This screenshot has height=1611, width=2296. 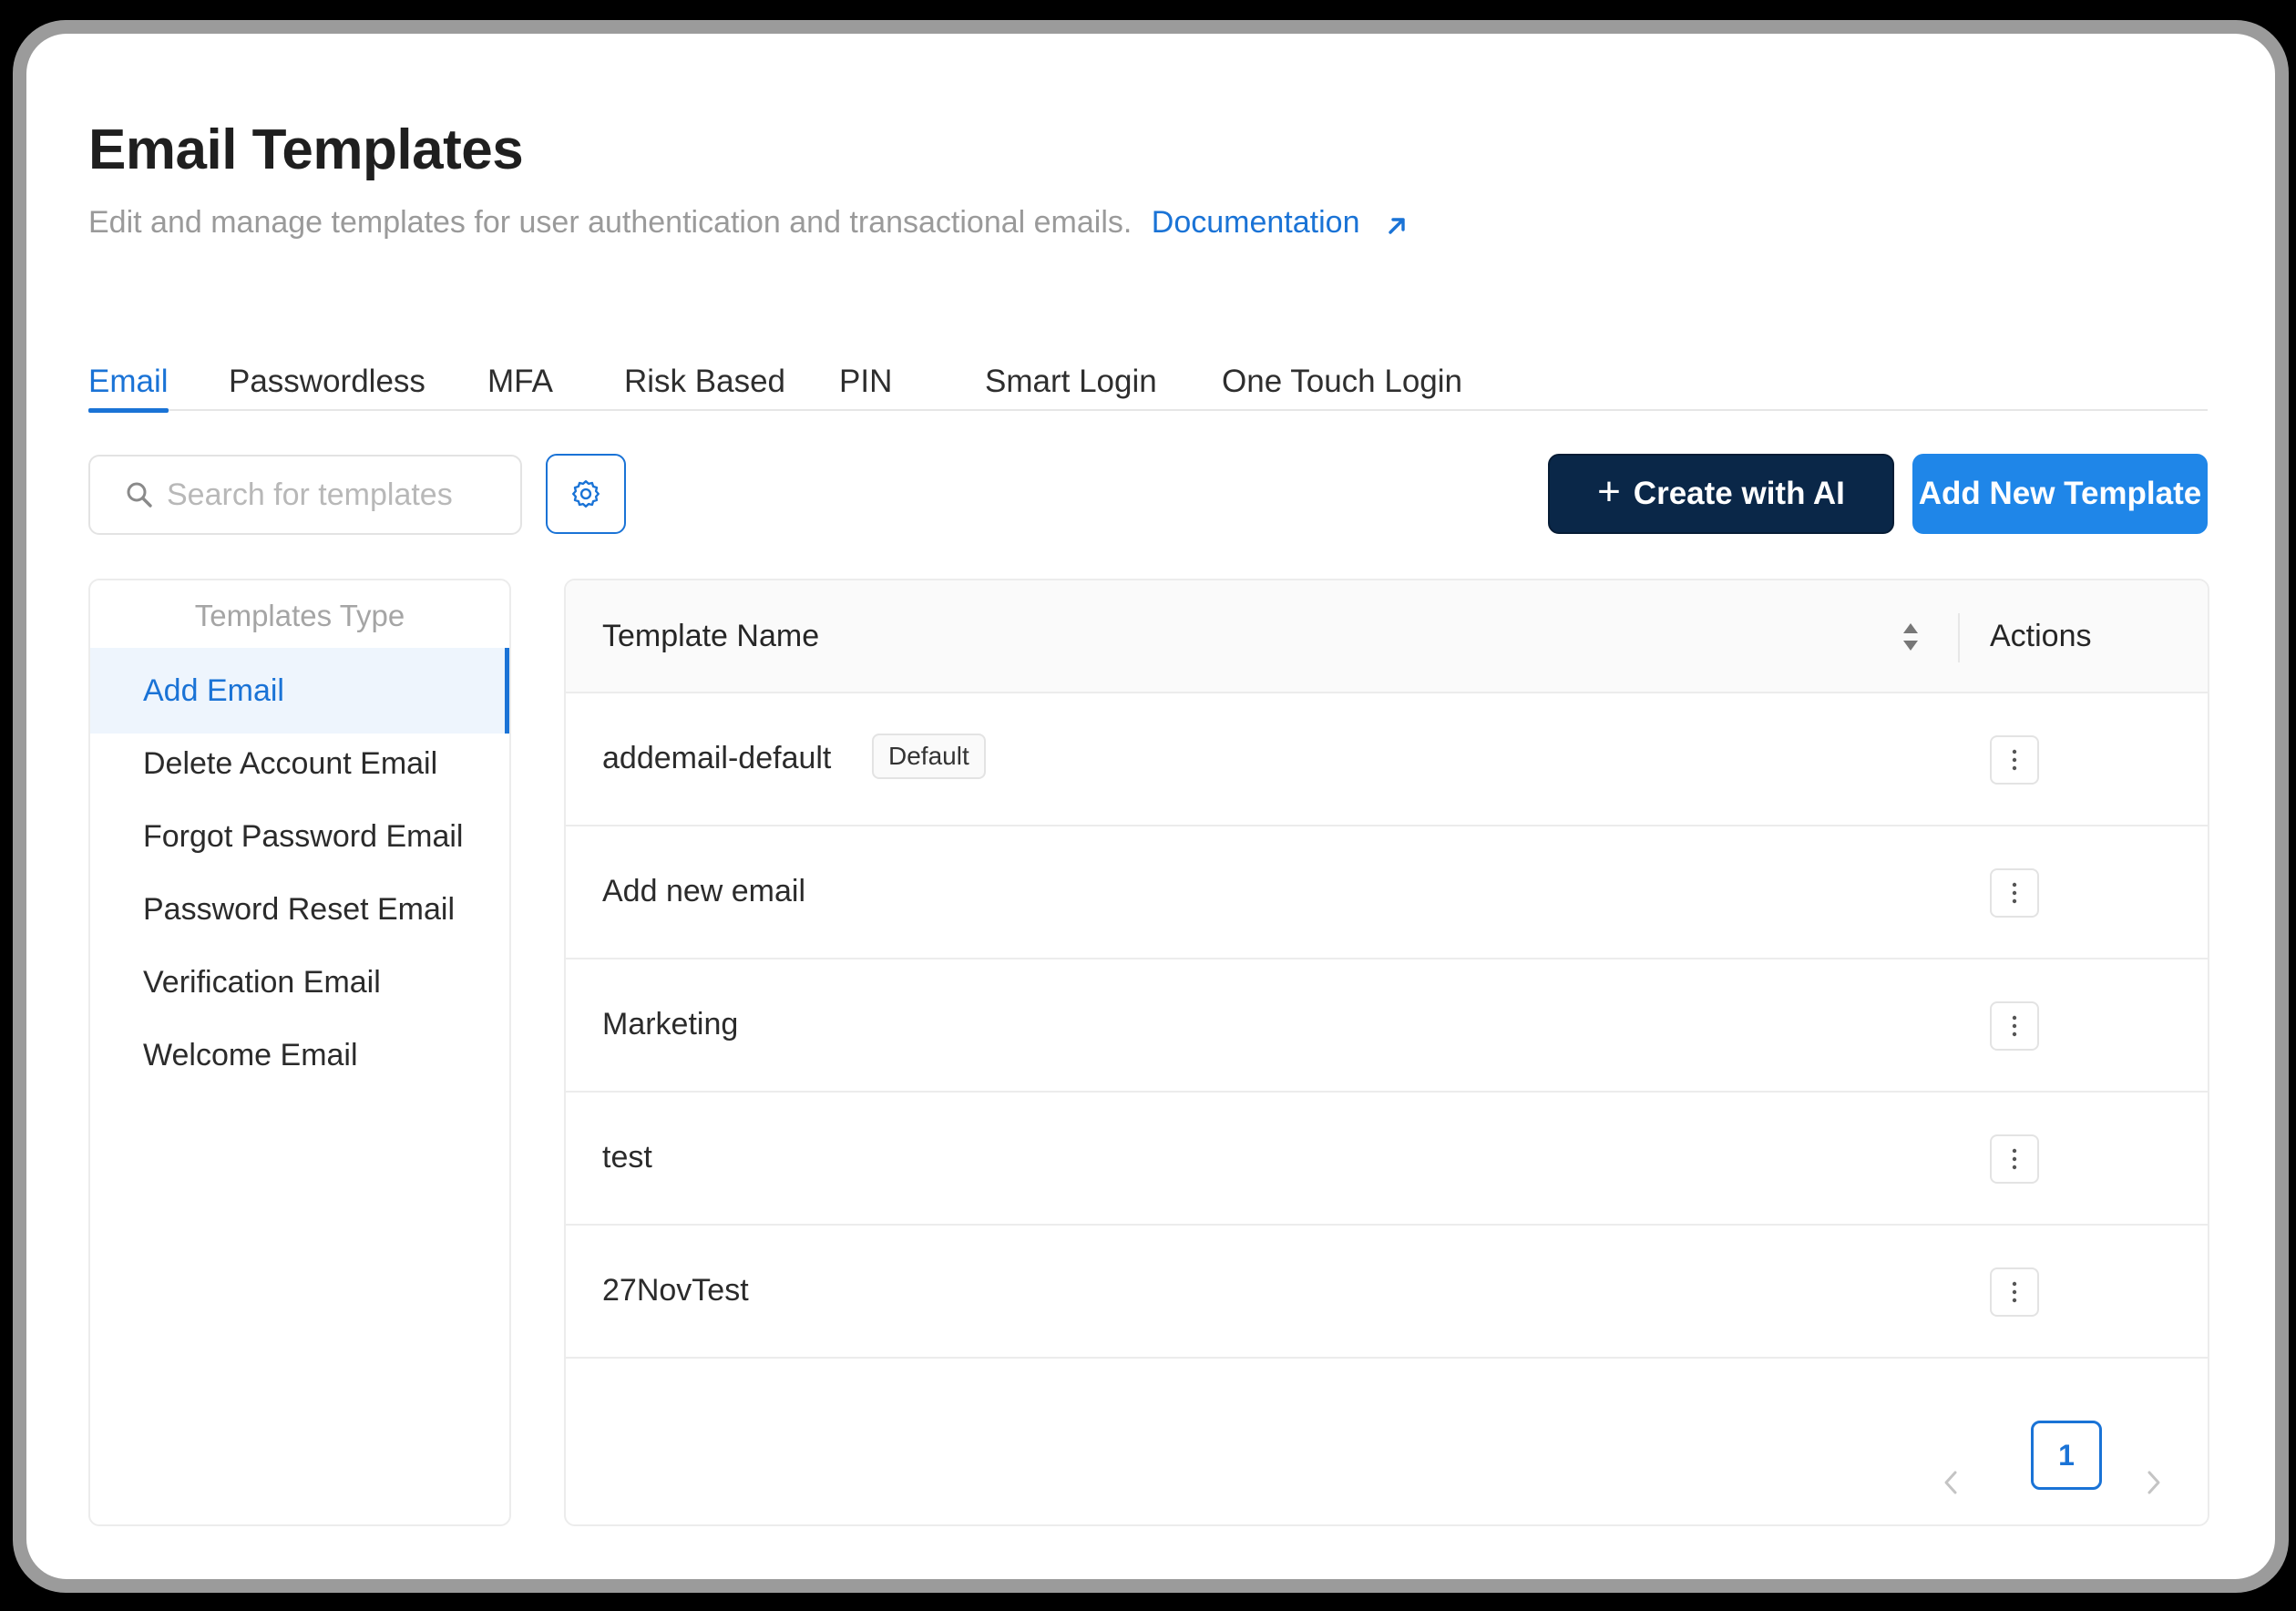 I want to click on default-badge: Default, so click(x=929, y=756).